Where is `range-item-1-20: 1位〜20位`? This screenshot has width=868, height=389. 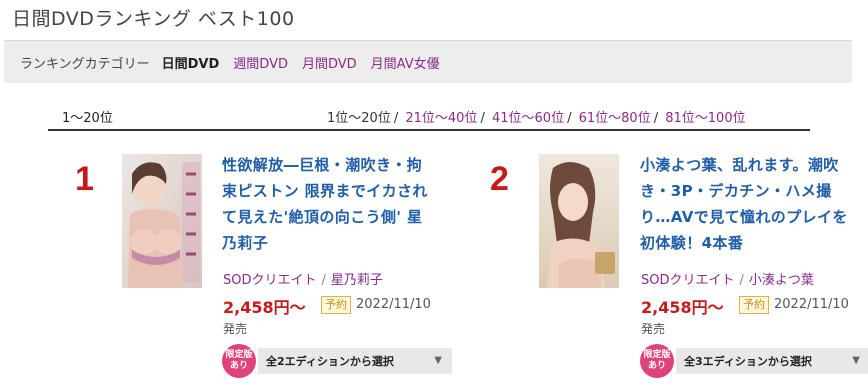
range-item-1-20: 1位〜20位 is located at coordinates (359, 118).